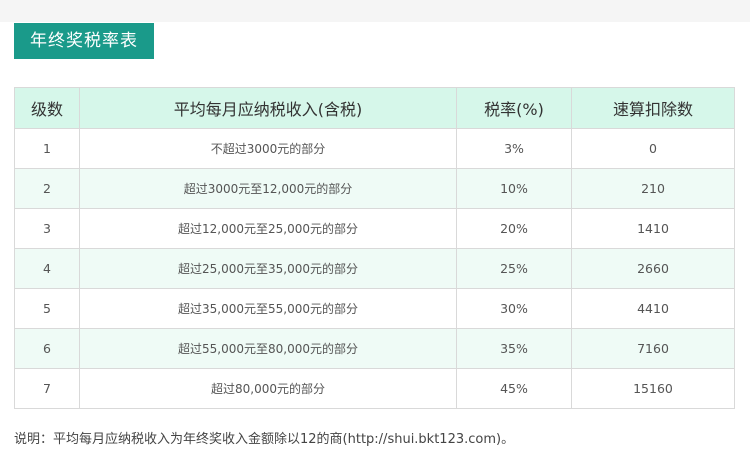 Image resolution: width=750 pixels, height=460 pixels. Describe the element at coordinates (653, 348) in the screenshot. I see `cell-quick-deduction: 7160` at that location.